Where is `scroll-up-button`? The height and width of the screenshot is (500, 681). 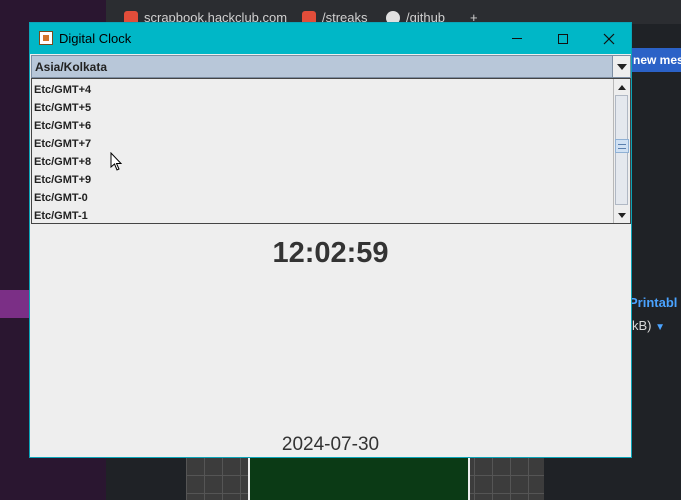 scroll-up-button is located at coordinates (622, 87).